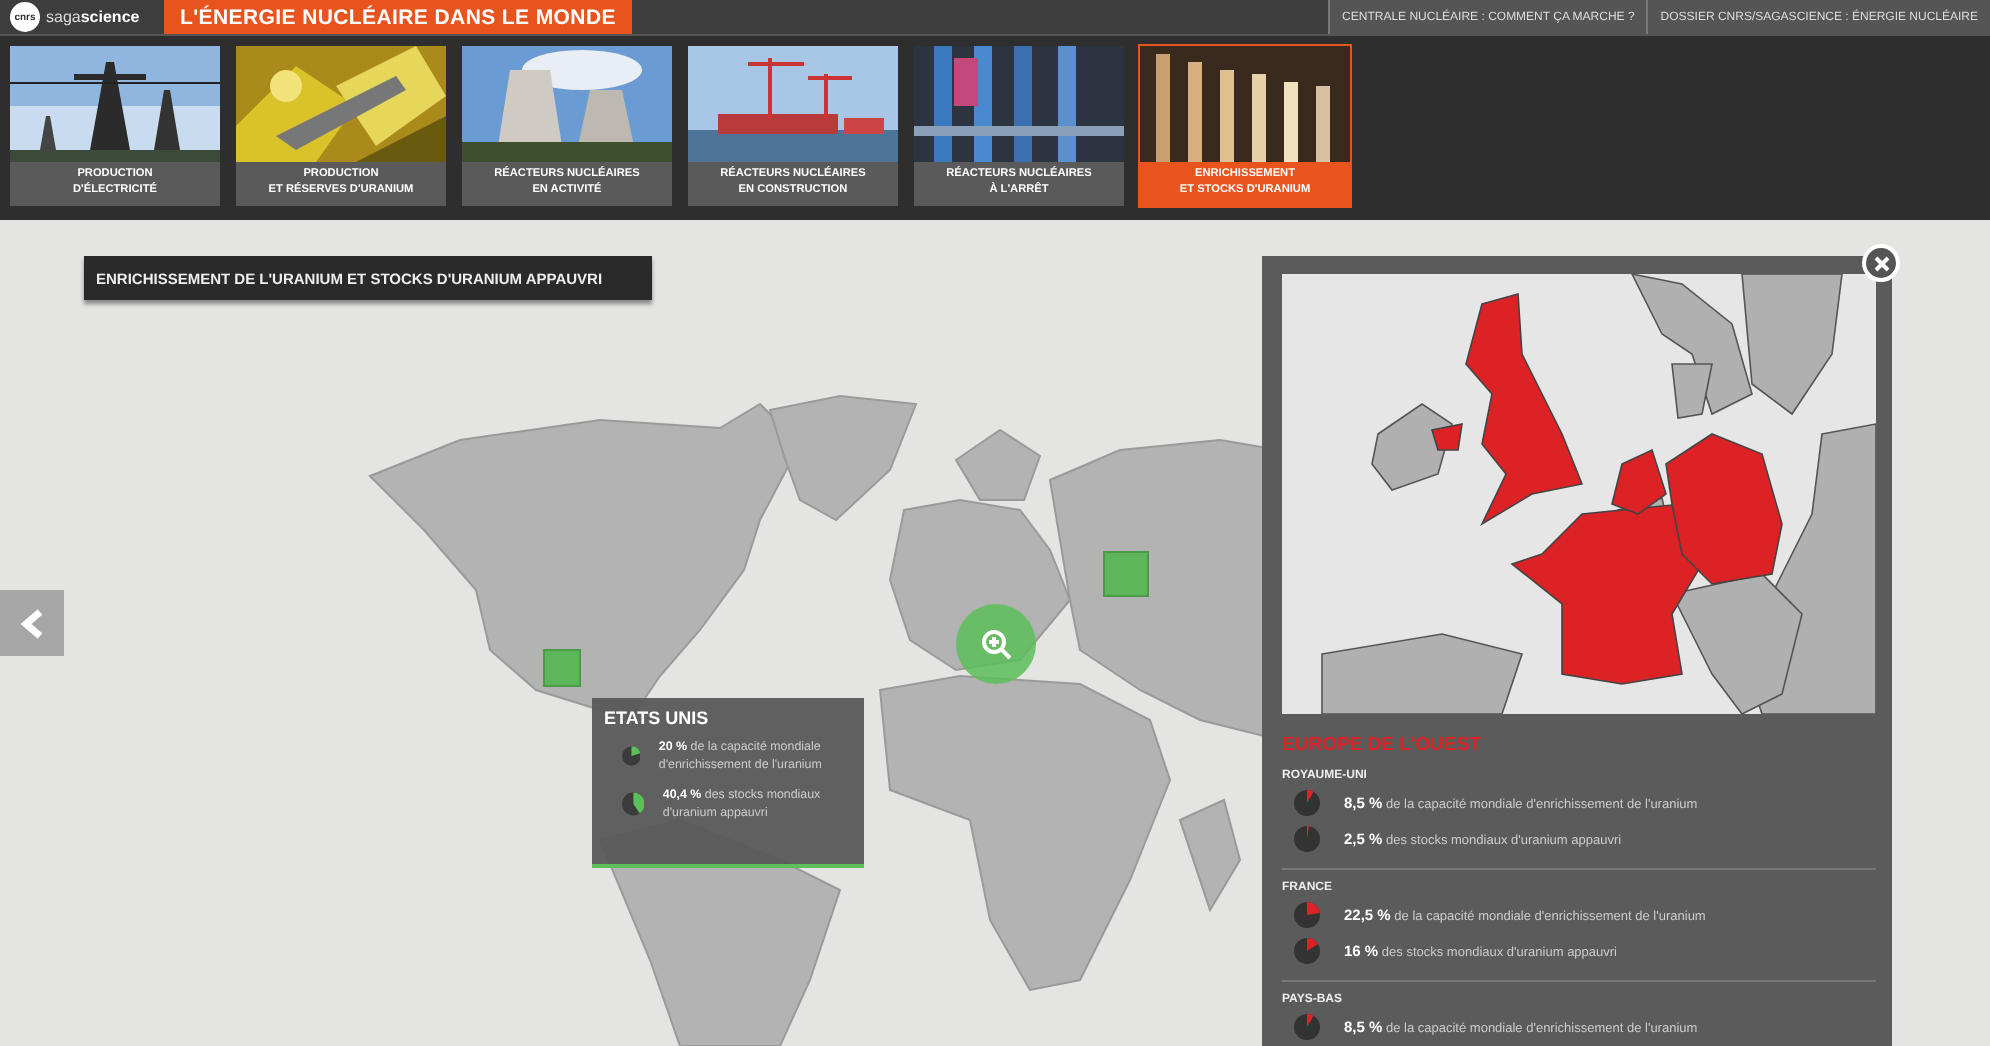  I want to click on chevron-left-icon, so click(32, 623).